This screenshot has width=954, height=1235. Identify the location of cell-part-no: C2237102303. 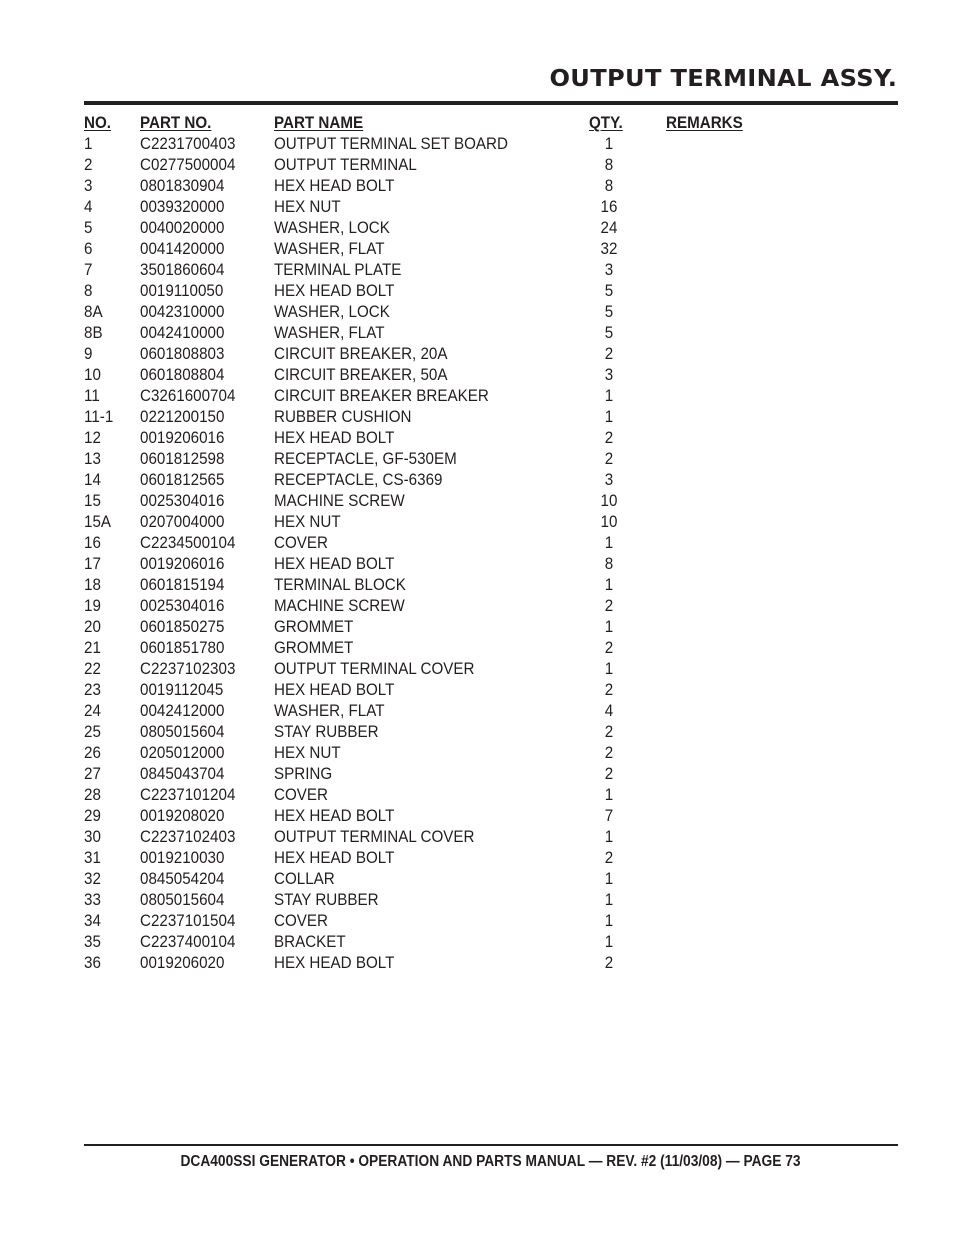
(188, 669).